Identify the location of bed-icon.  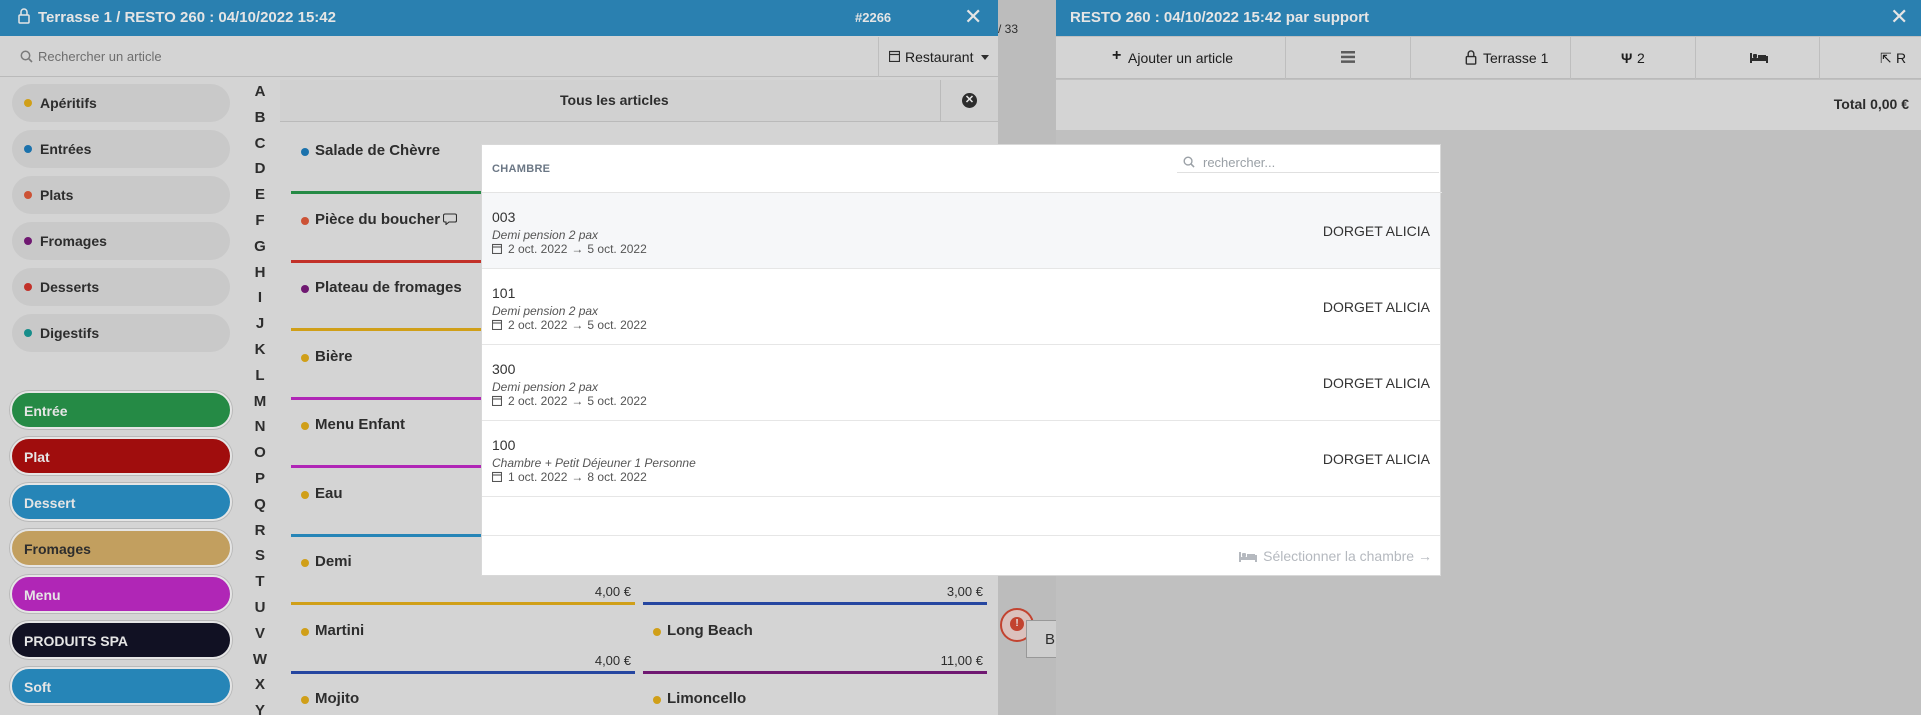
(1248, 557).